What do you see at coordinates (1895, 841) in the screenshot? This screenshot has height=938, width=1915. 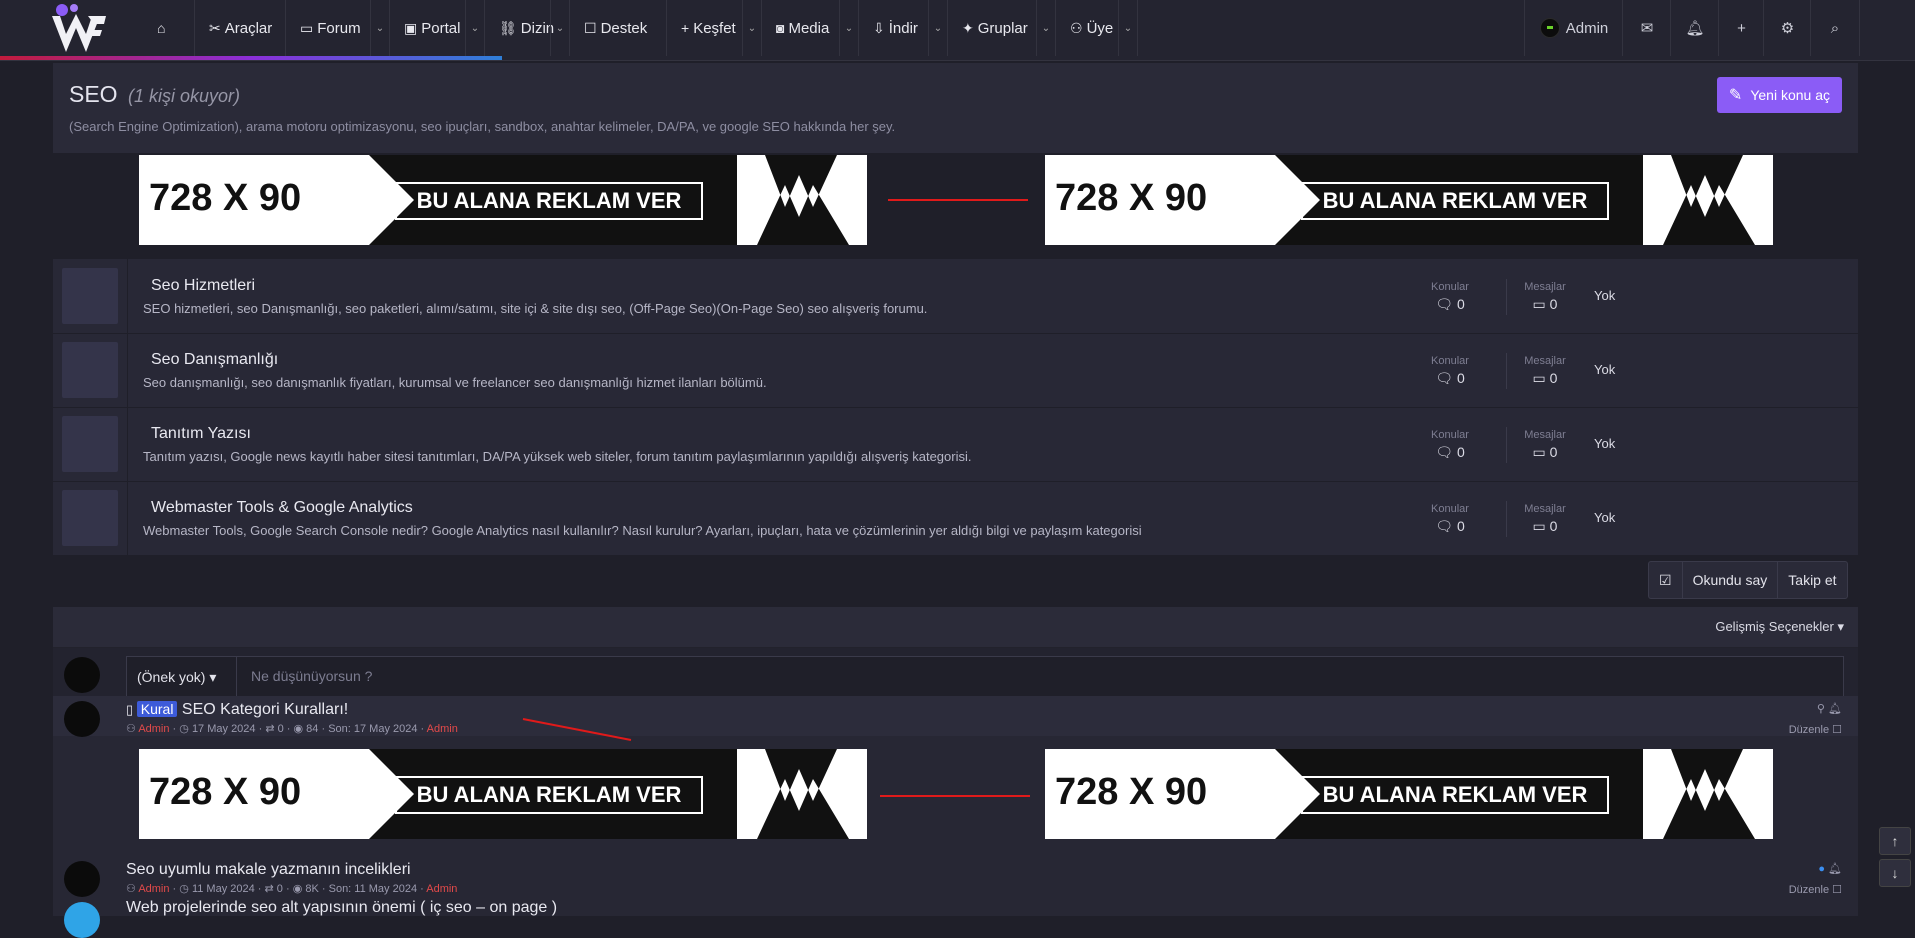 I see `scroll-top-button: ↑` at bounding box center [1895, 841].